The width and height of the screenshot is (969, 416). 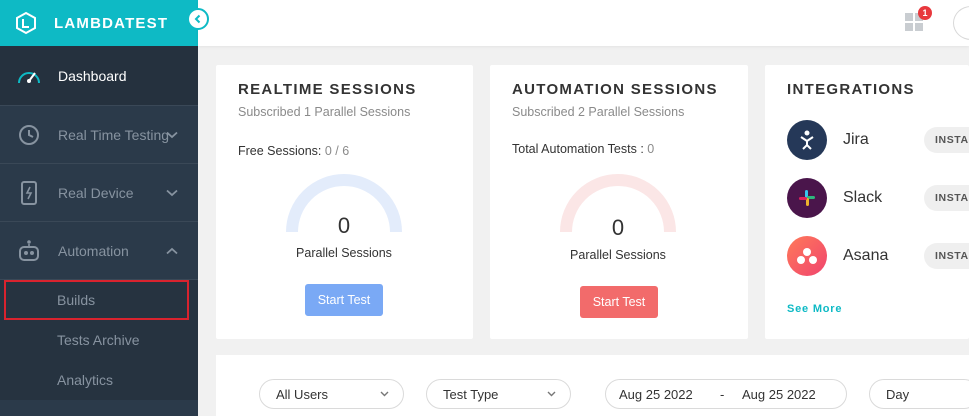 I want to click on brand-header: LAMBDATEST, so click(x=104, y=23).